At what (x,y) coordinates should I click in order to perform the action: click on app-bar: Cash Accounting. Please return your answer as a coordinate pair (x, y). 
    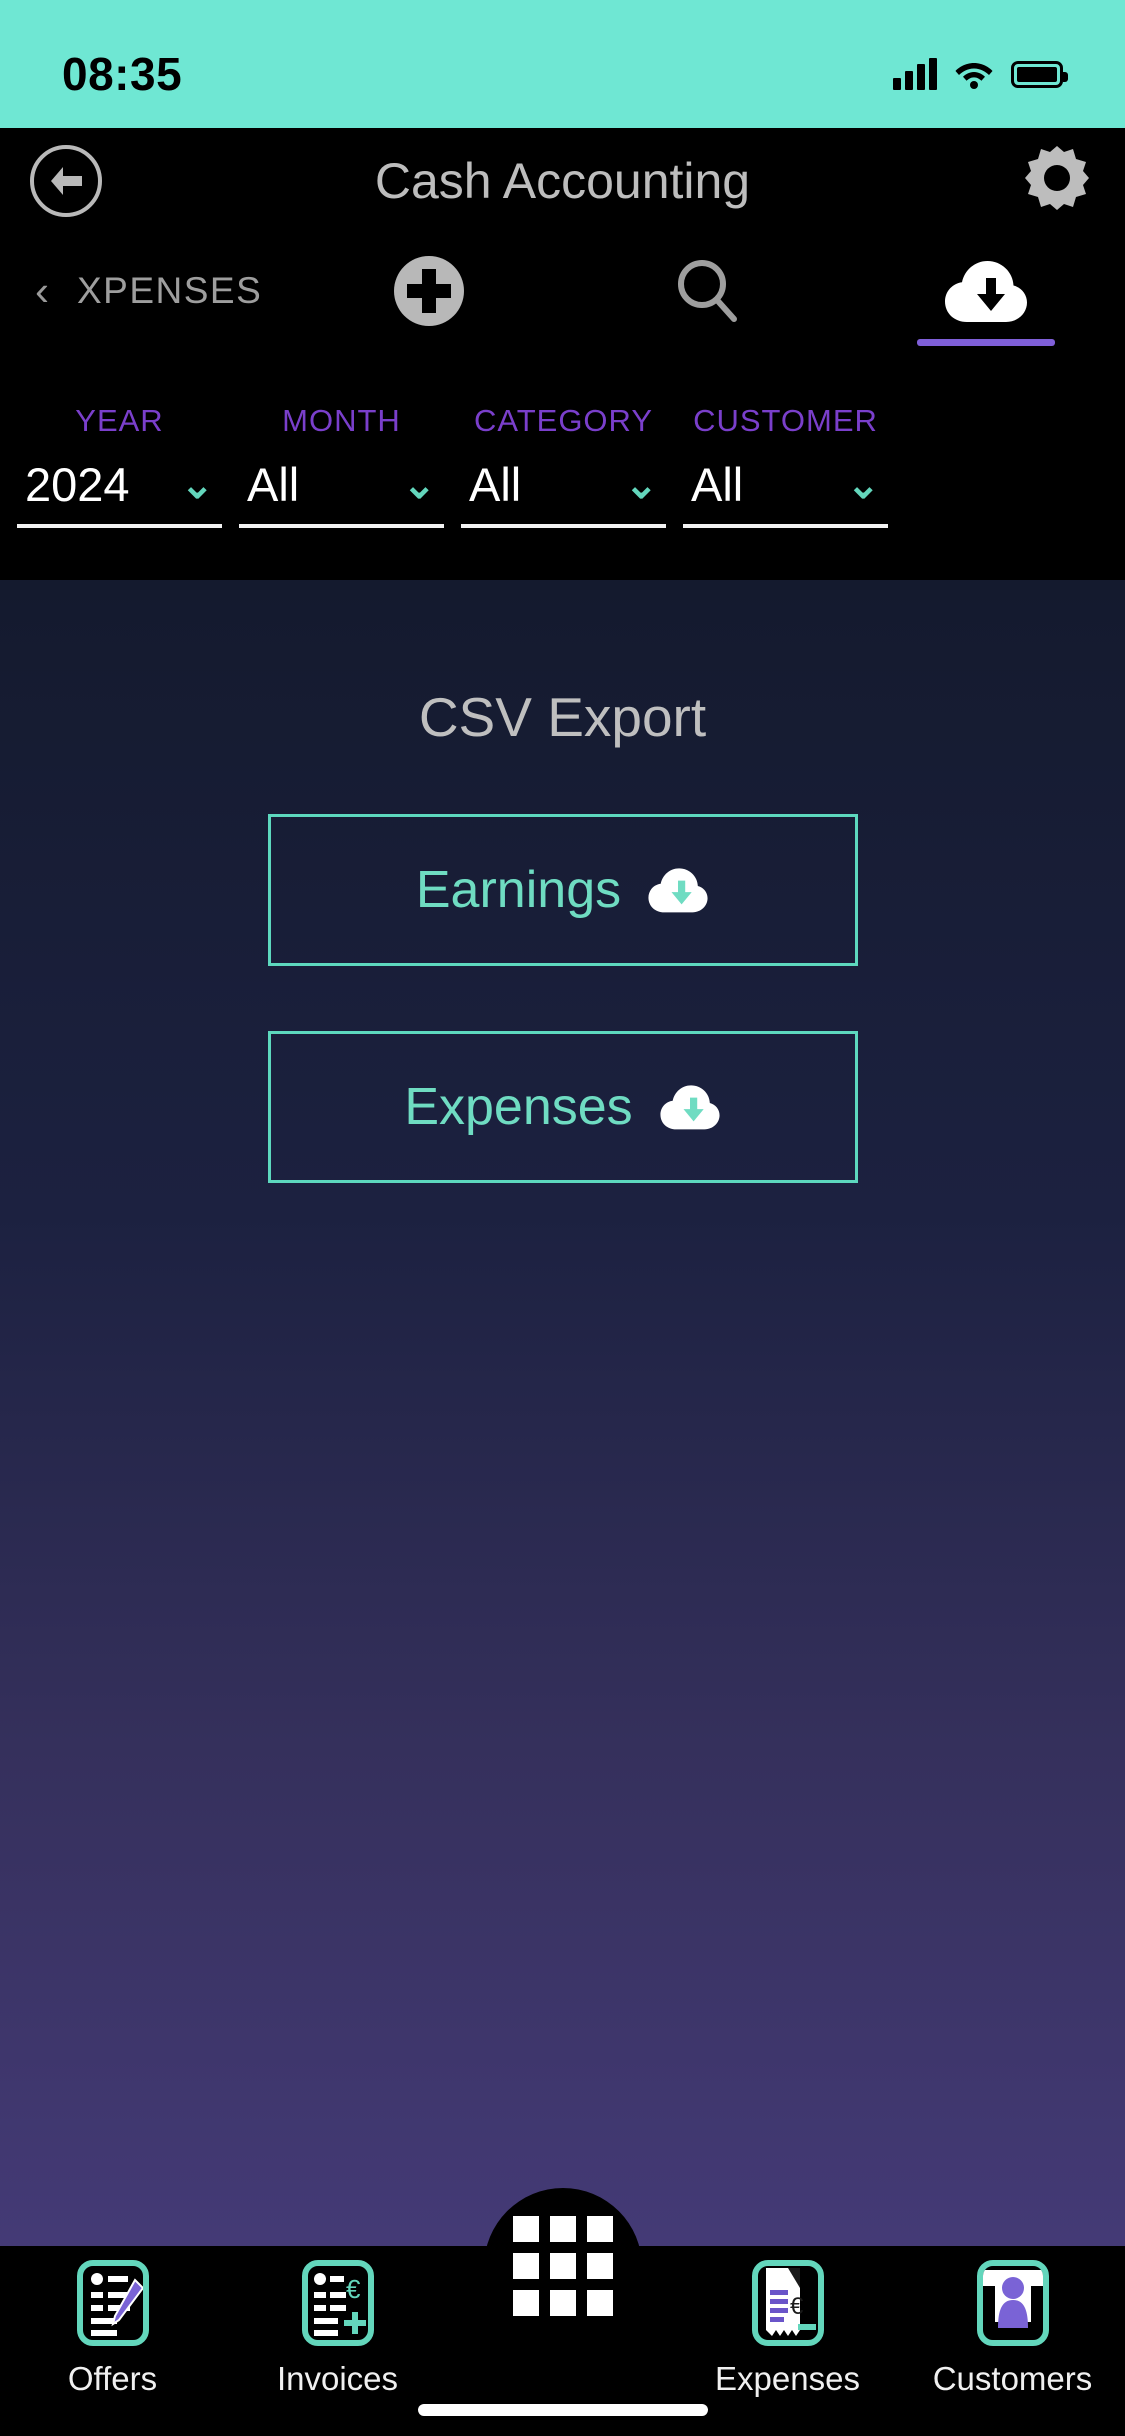
    Looking at the image, I should click on (562, 180).